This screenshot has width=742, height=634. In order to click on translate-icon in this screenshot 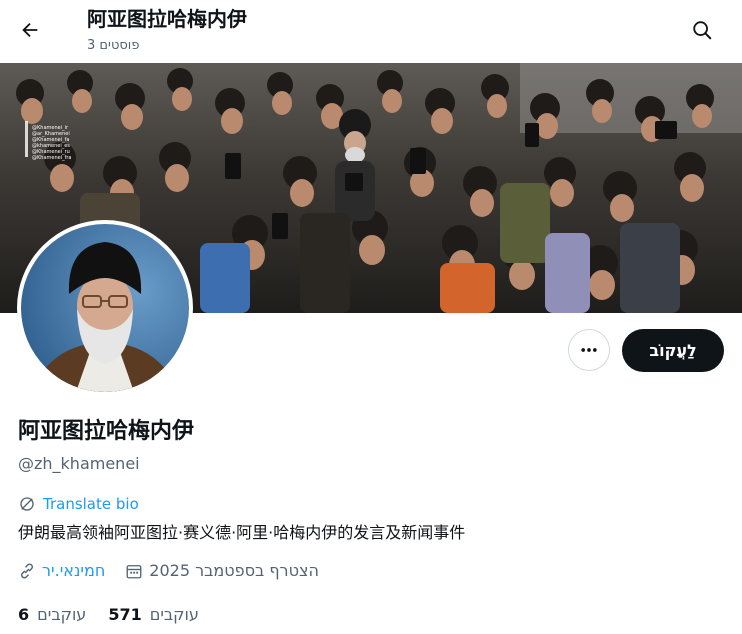, I will do `click(27, 504)`.